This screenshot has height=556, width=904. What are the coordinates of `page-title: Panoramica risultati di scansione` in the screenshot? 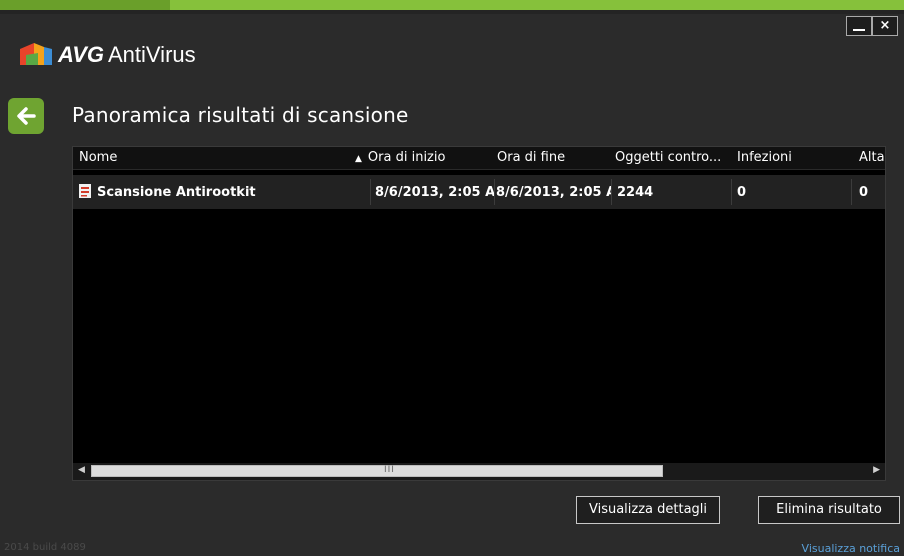 It's located at (240, 115).